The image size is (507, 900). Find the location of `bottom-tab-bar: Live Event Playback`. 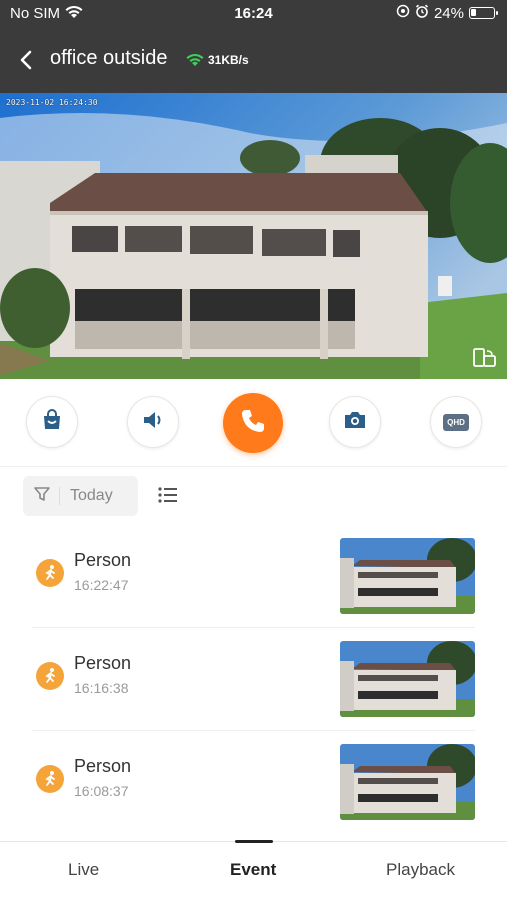

bottom-tab-bar: Live Event Playback is located at coordinates (253, 870).